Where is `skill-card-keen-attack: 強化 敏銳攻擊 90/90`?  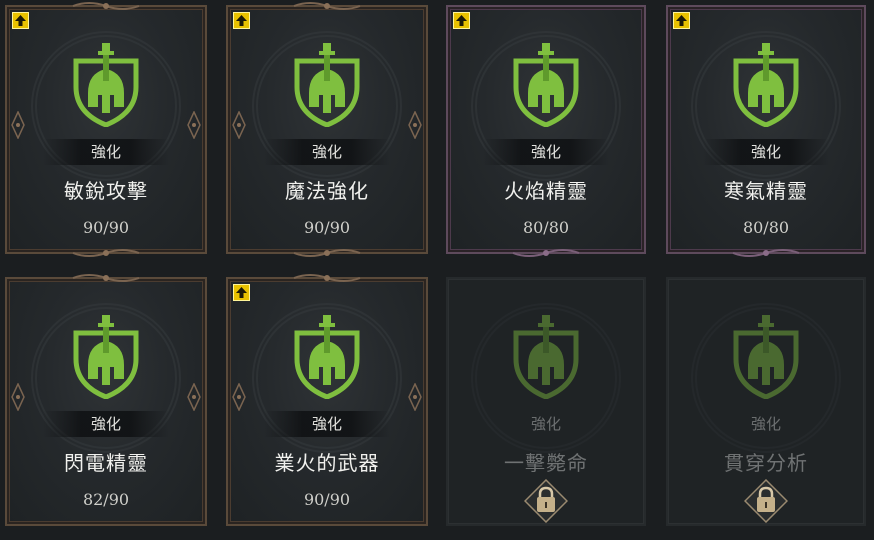
skill-card-keen-attack: 強化 敏銳攻擊 90/90 is located at coordinates (106, 129).